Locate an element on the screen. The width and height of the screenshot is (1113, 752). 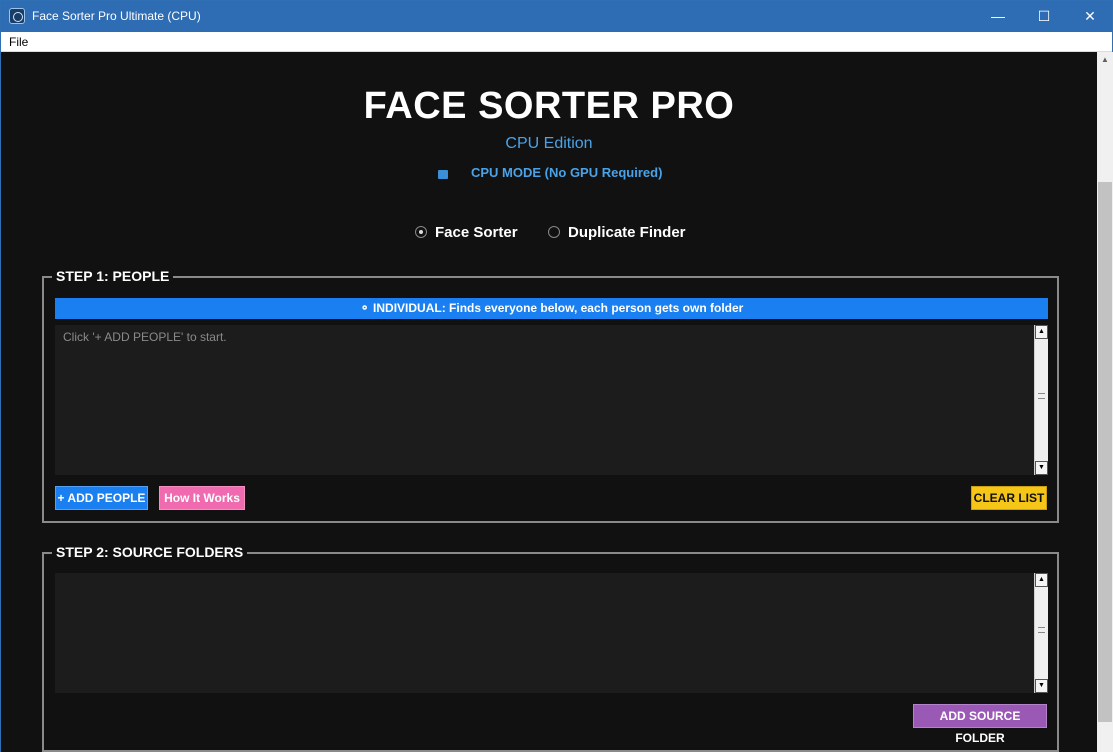
how-it-works-button: How It Works is located at coordinates (202, 498).